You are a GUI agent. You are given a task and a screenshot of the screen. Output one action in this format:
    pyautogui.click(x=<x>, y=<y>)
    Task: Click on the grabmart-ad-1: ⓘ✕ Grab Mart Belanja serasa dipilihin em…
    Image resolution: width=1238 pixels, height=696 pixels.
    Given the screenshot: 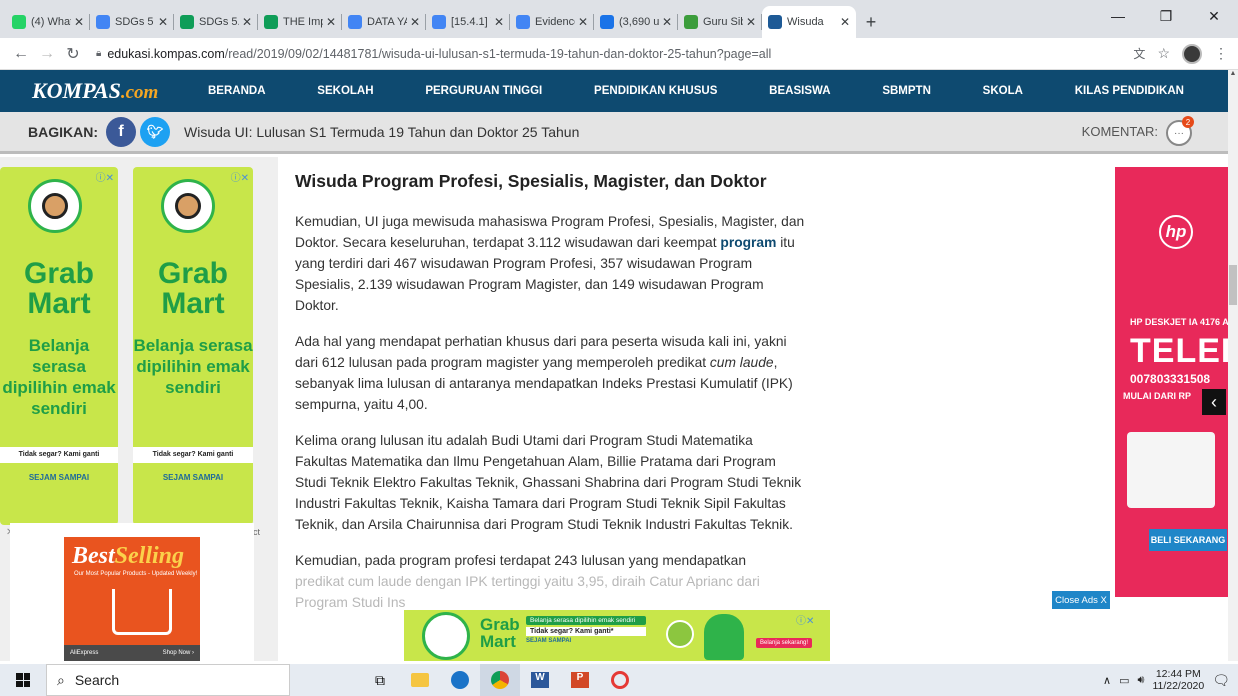 What is the action you would take?
    pyautogui.click(x=59, y=346)
    